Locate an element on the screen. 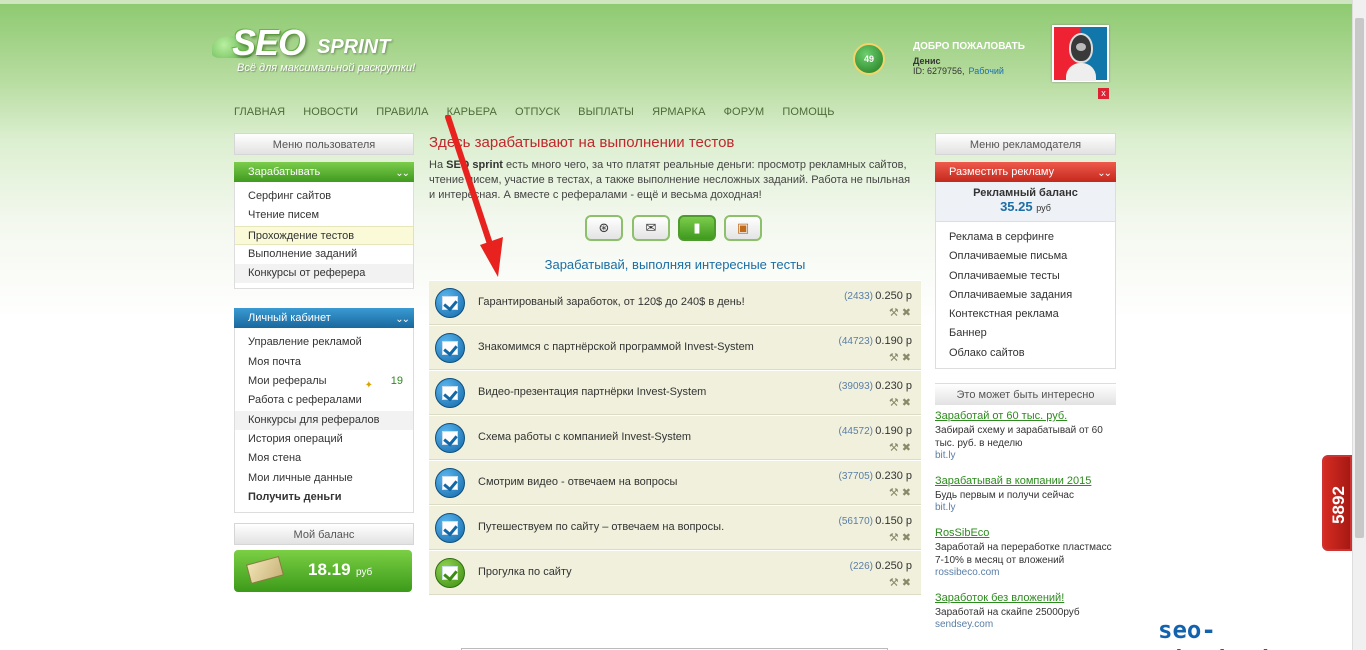 Image resolution: width=1366 pixels, height=650 pixels. ad-url: sendsey.com is located at coordinates (1026, 624).